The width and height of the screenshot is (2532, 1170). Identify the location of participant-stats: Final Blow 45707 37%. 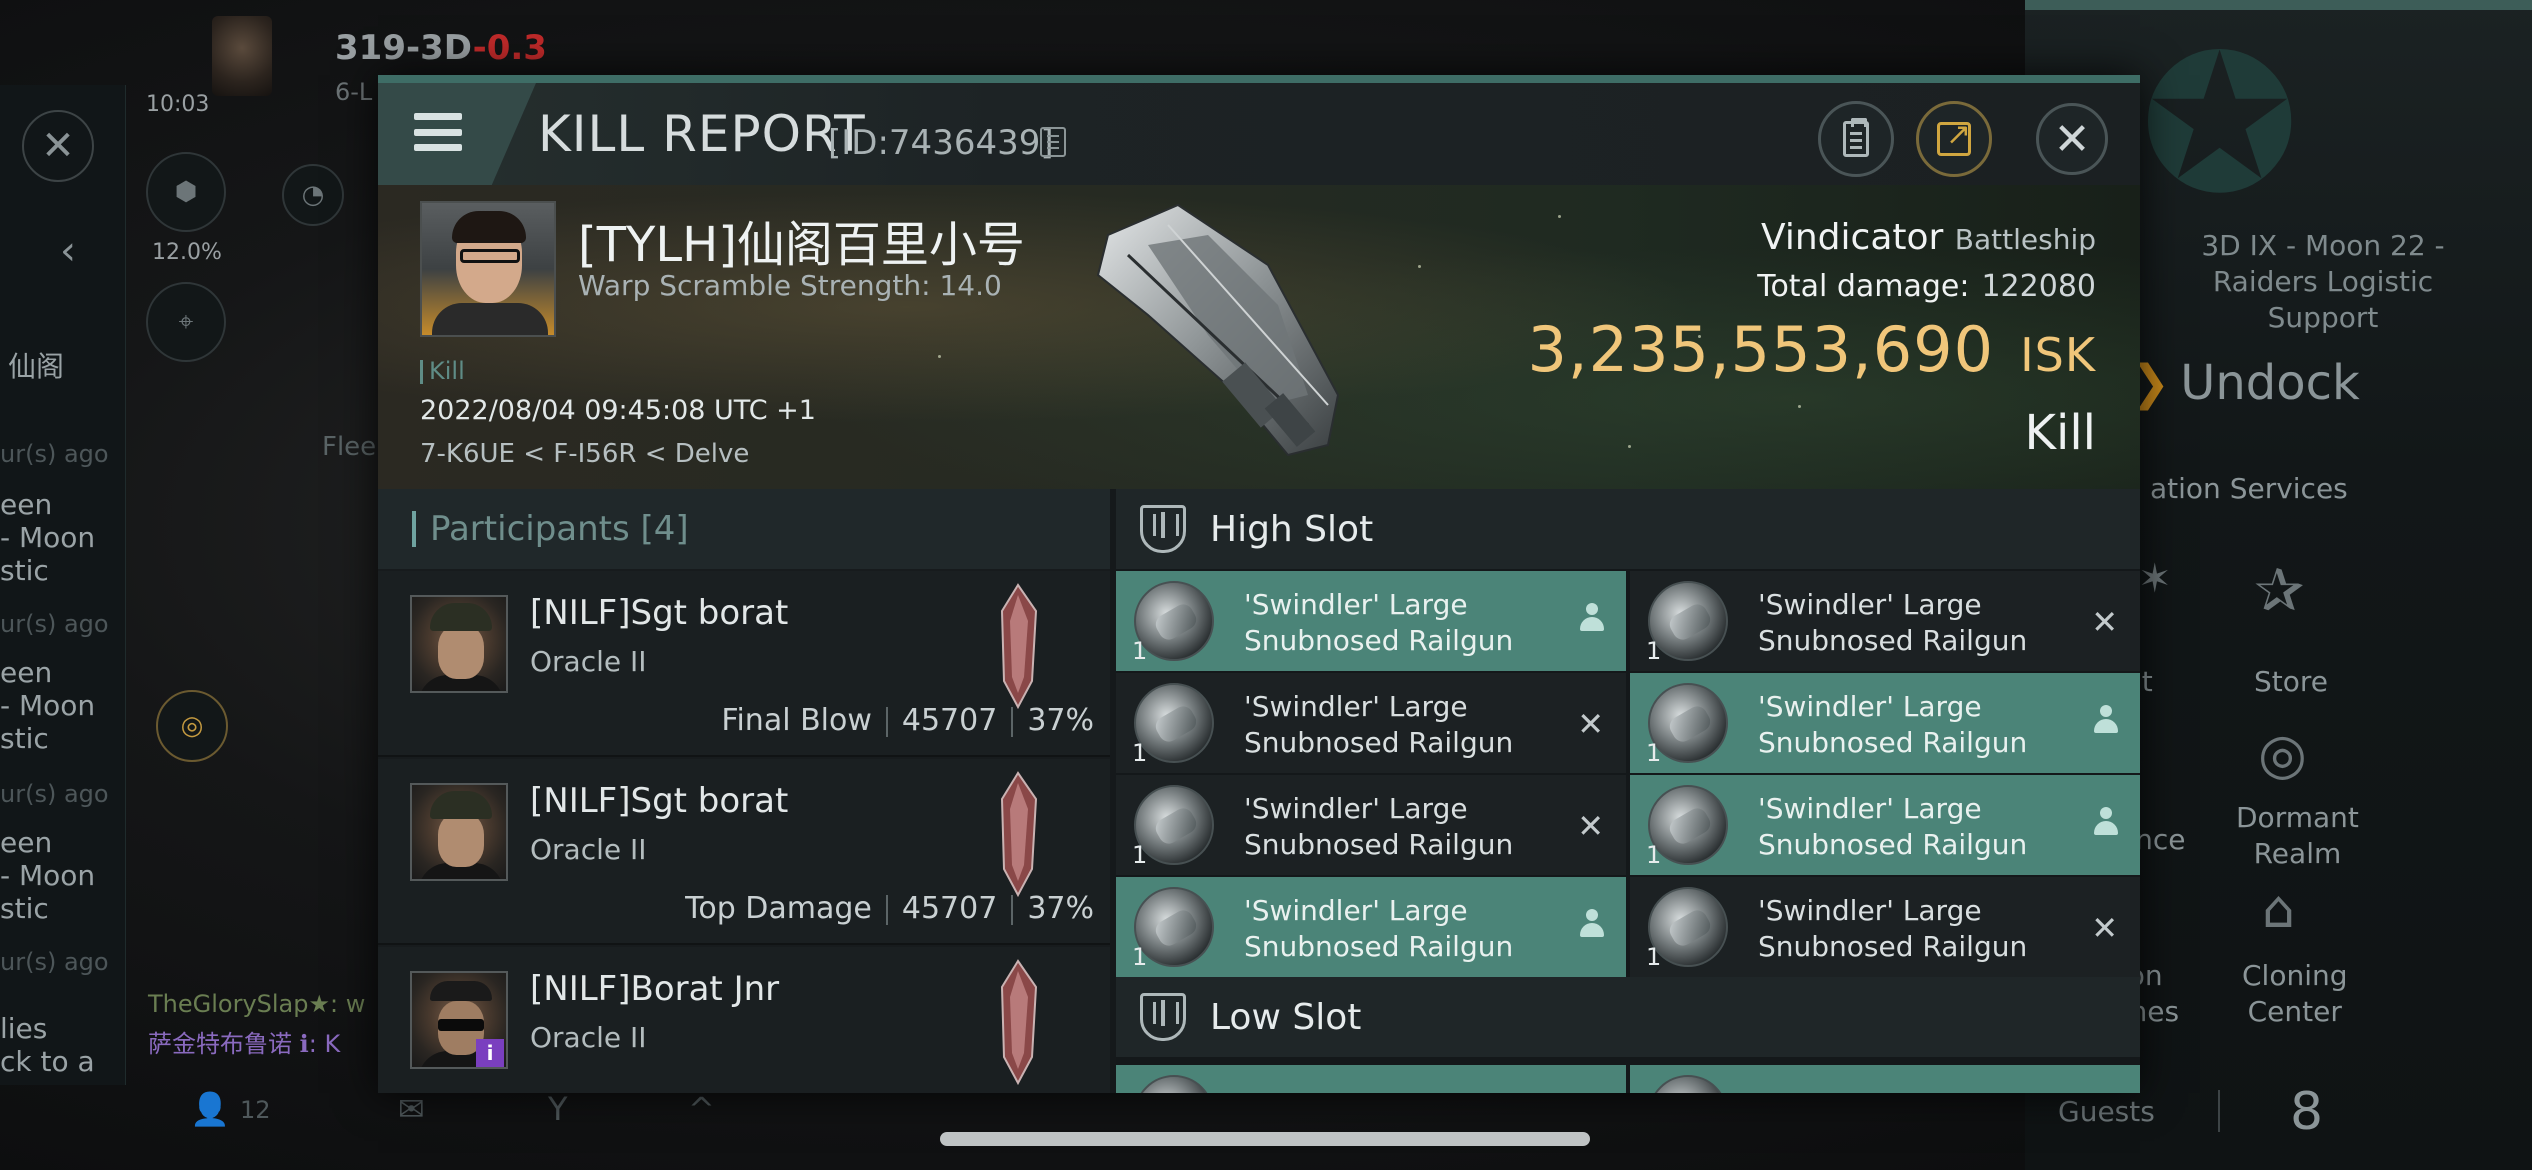
(907, 720).